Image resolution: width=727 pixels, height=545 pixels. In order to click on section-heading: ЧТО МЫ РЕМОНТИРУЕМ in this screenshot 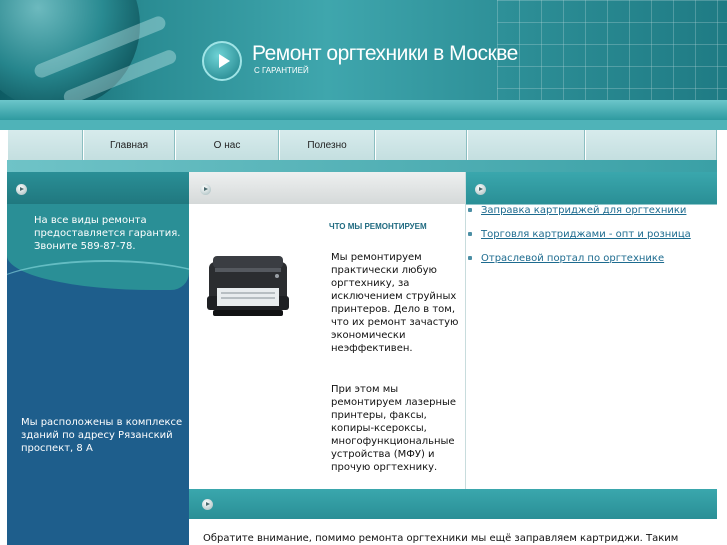, I will do `click(378, 226)`.